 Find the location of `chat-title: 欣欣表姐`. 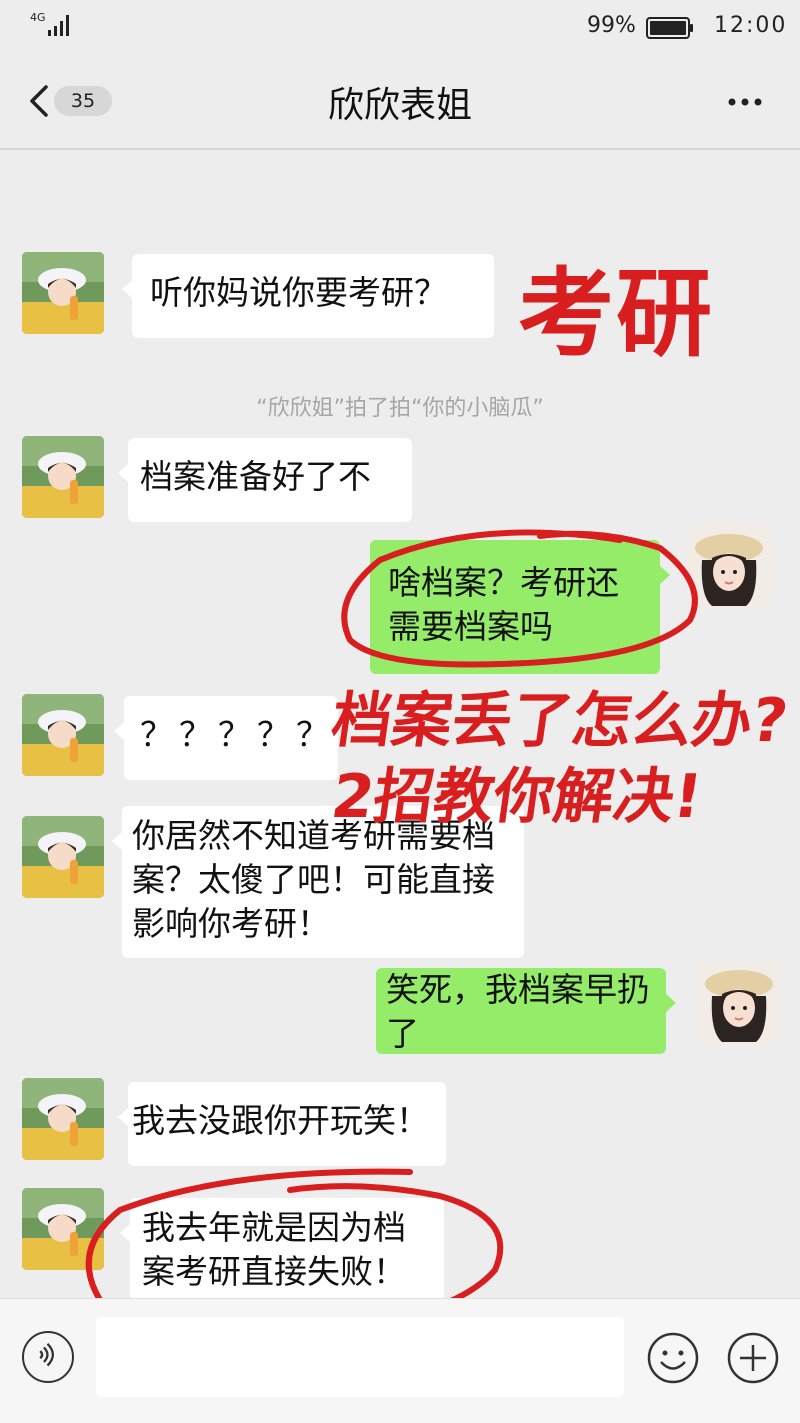

chat-title: 欣欣表姐 is located at coordinates (399, 105).